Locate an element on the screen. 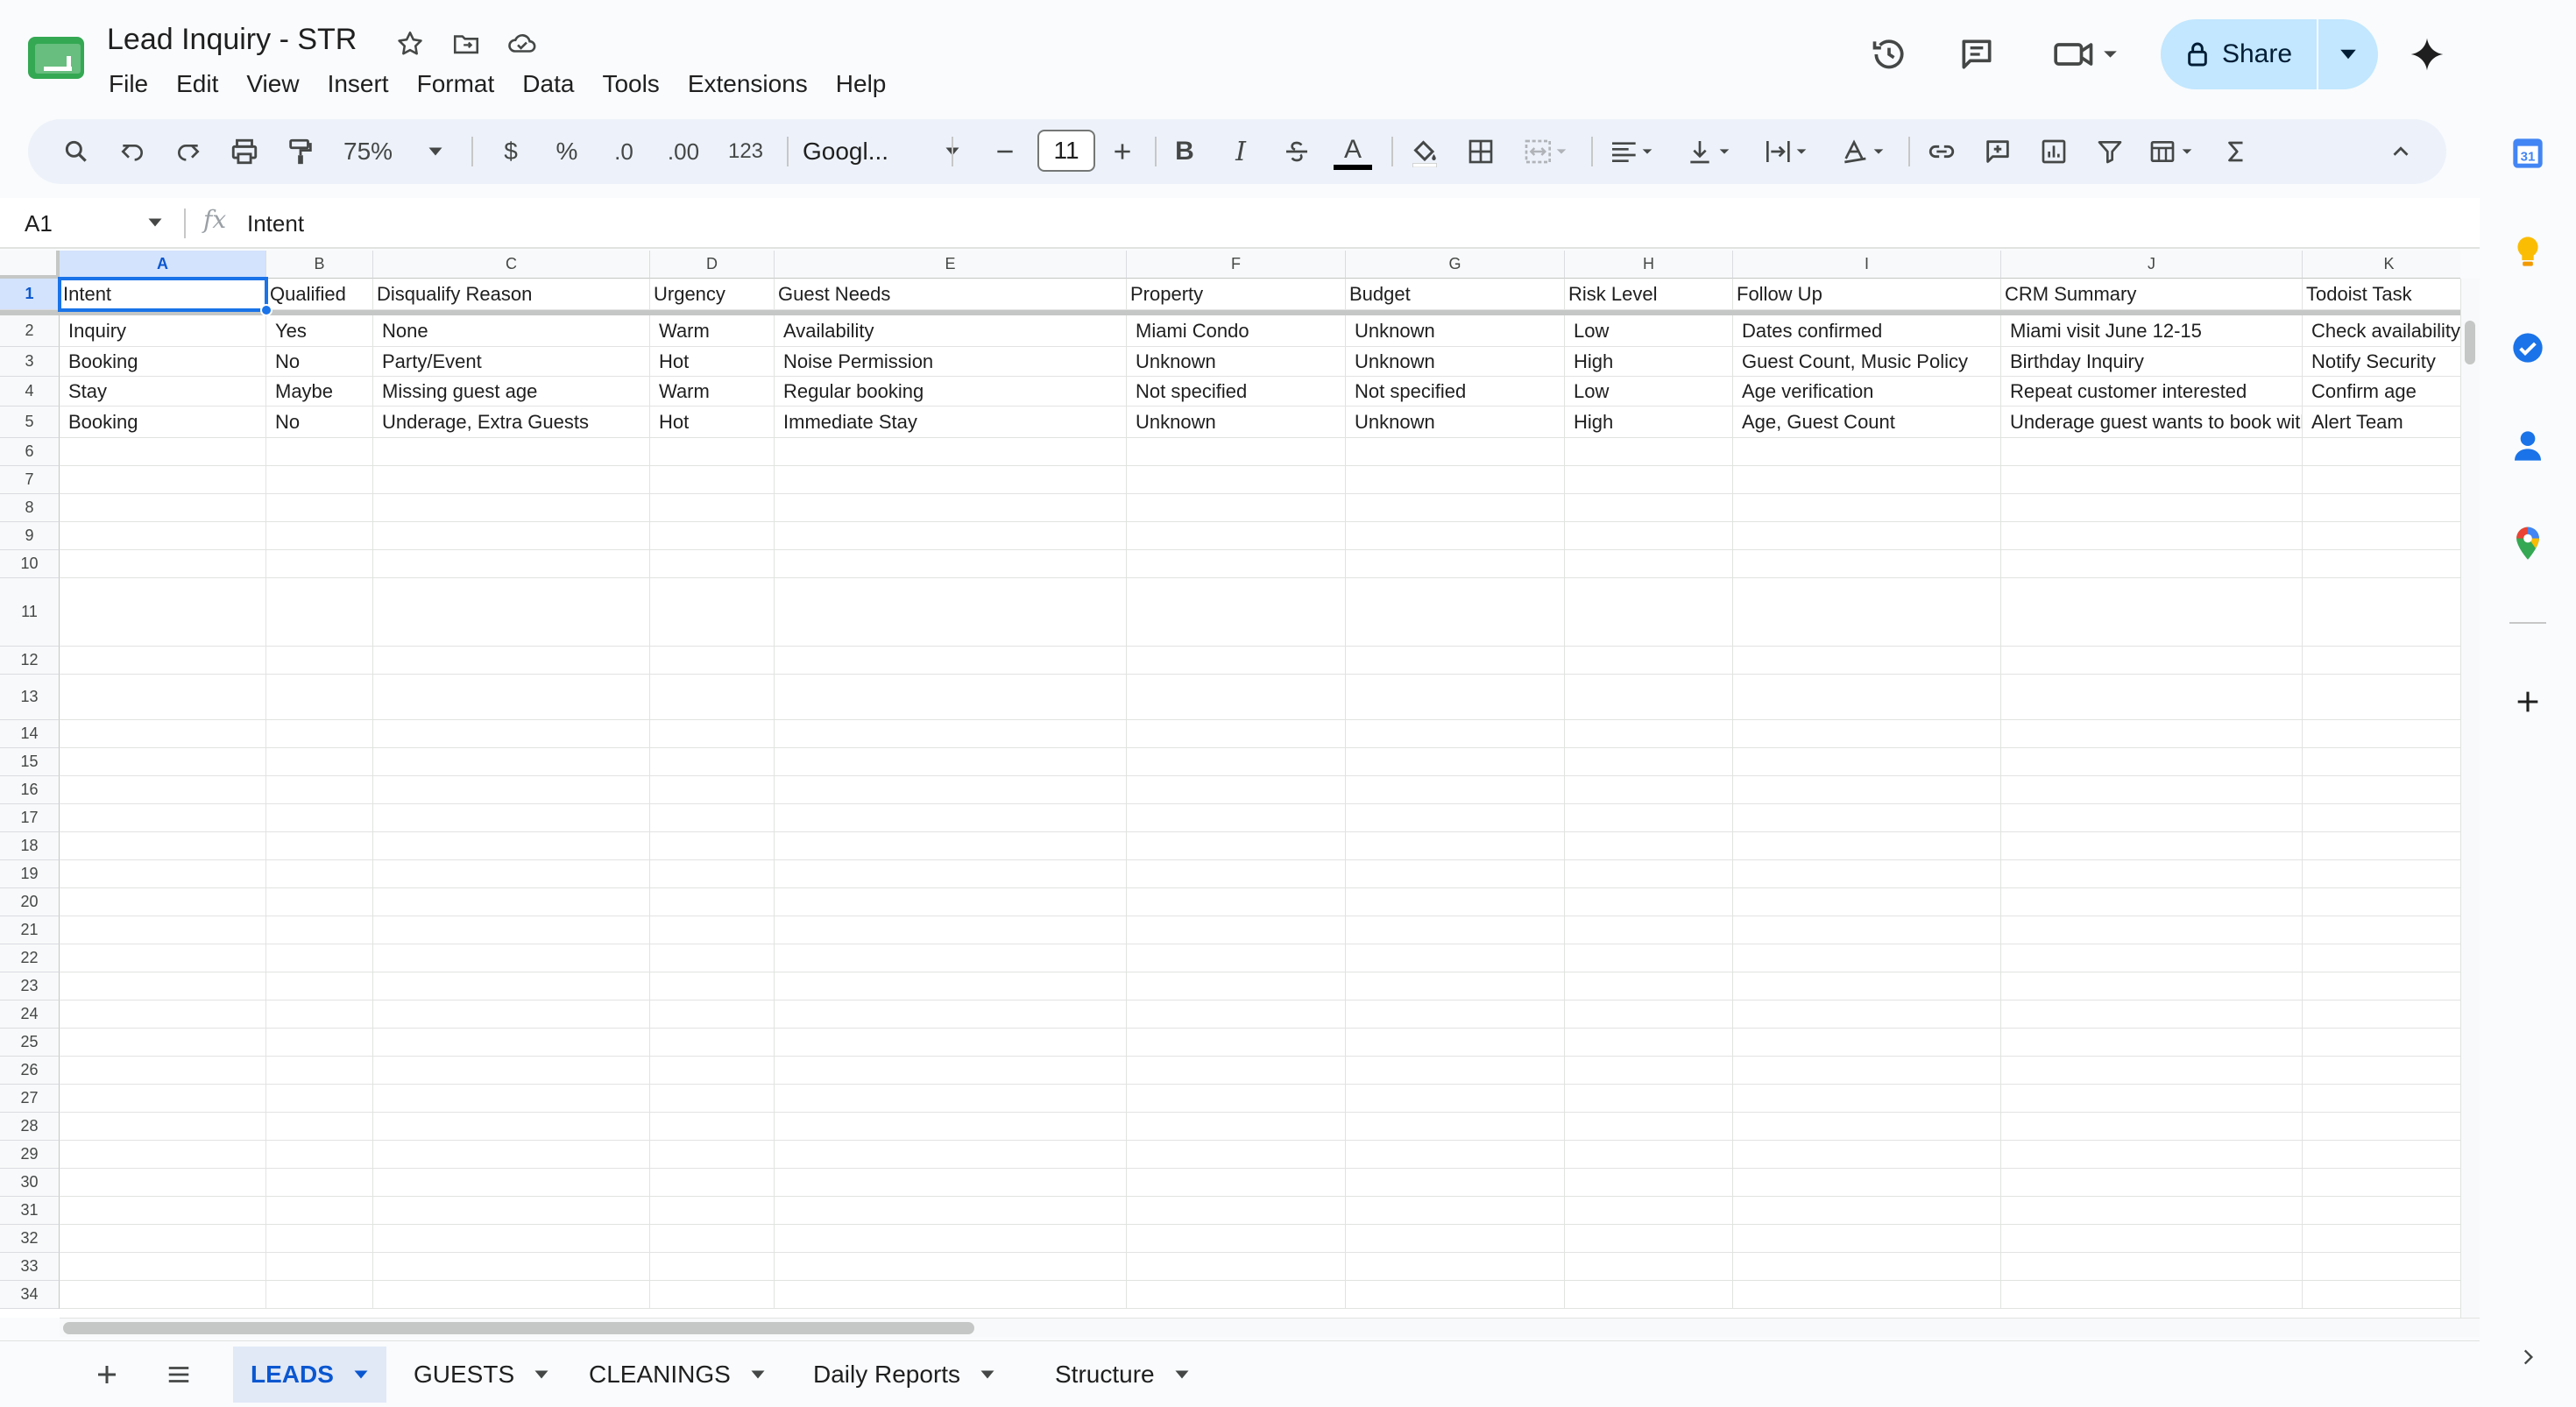 The image size is (2576, 1407). cell-g26 is located at coordinates (1455, 1071).